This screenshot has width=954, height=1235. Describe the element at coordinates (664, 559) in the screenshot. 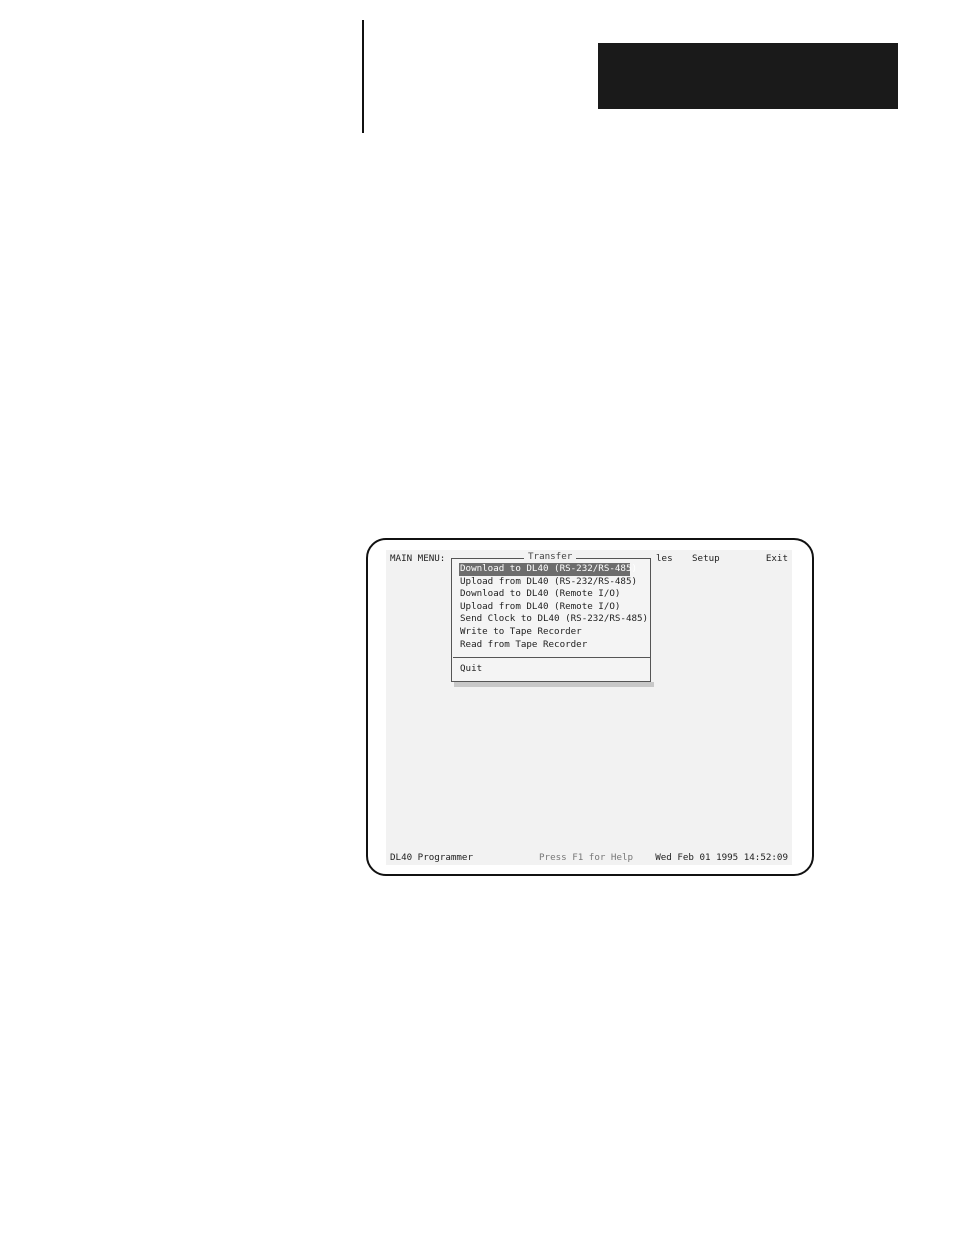

I see `menu-files: les` at that location.